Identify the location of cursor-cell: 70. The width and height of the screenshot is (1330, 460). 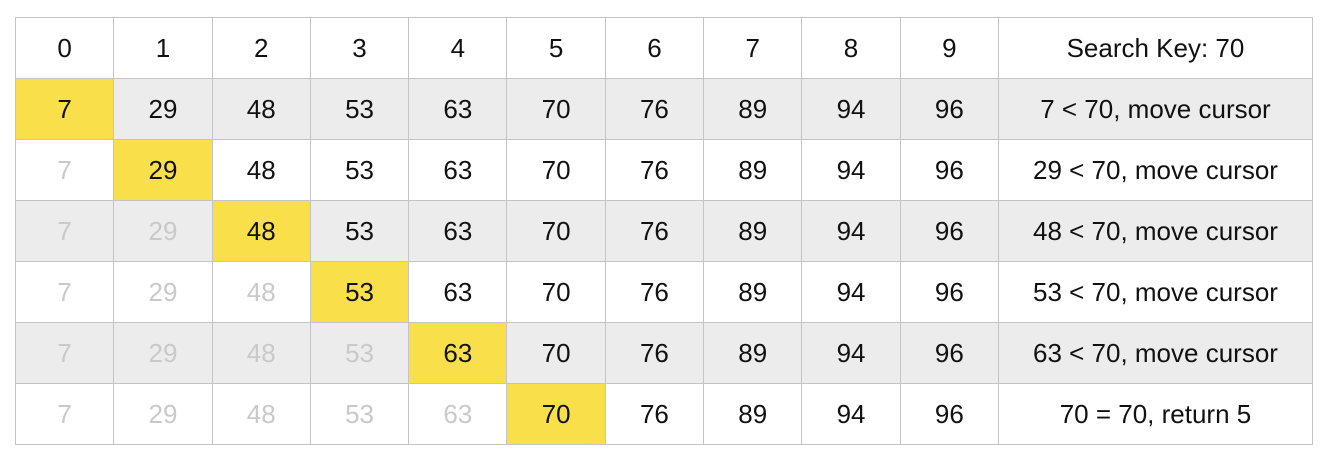
(556, 414).